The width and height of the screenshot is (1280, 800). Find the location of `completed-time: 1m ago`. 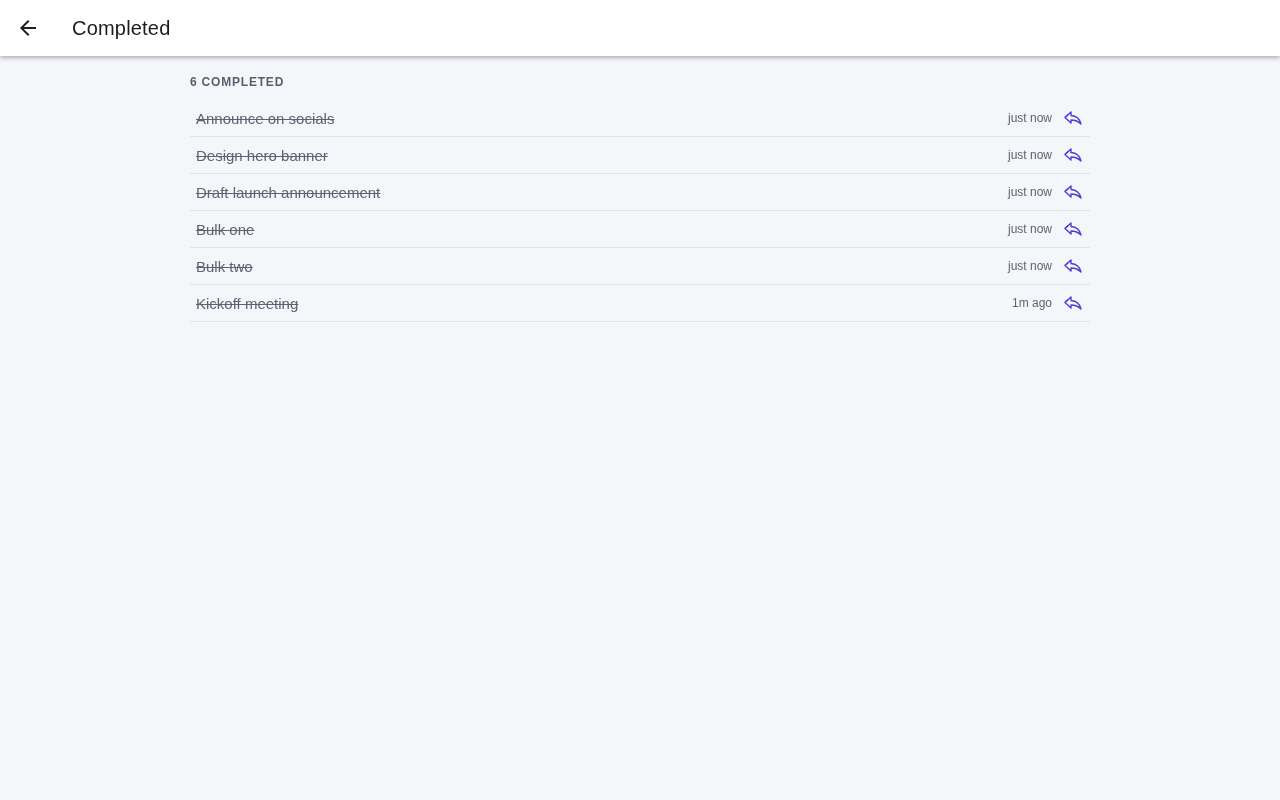

completed-time: 1m ago is located at coordinates (1031, 303).